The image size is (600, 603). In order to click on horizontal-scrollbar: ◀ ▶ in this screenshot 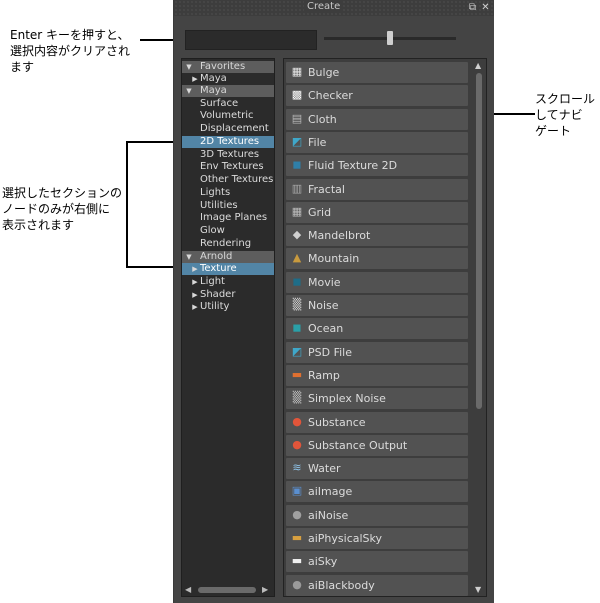, I will do `click(227, 590)`.